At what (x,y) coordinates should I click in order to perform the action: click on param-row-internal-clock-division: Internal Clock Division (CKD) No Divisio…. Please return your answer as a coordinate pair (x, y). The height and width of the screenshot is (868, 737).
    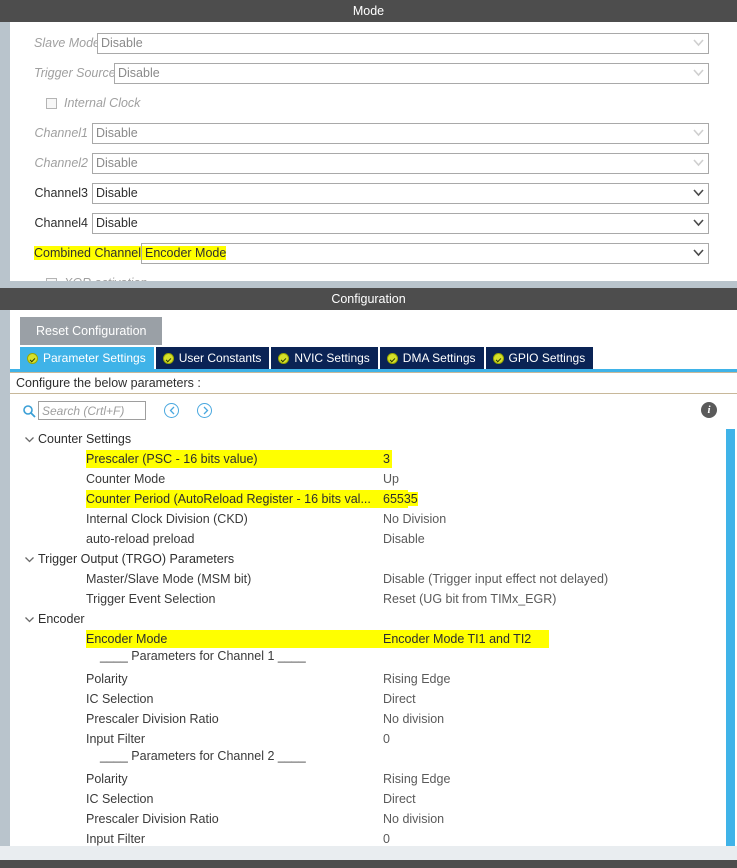
    Looking at the image, I should click on (373, 519).